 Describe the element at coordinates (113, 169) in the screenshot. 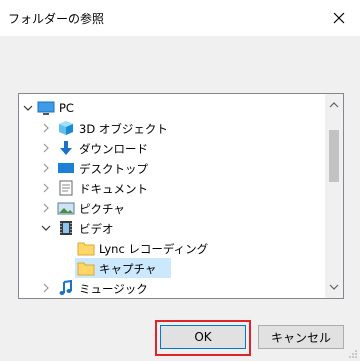

I see `tree-item-label: デスクトップ` at that location.